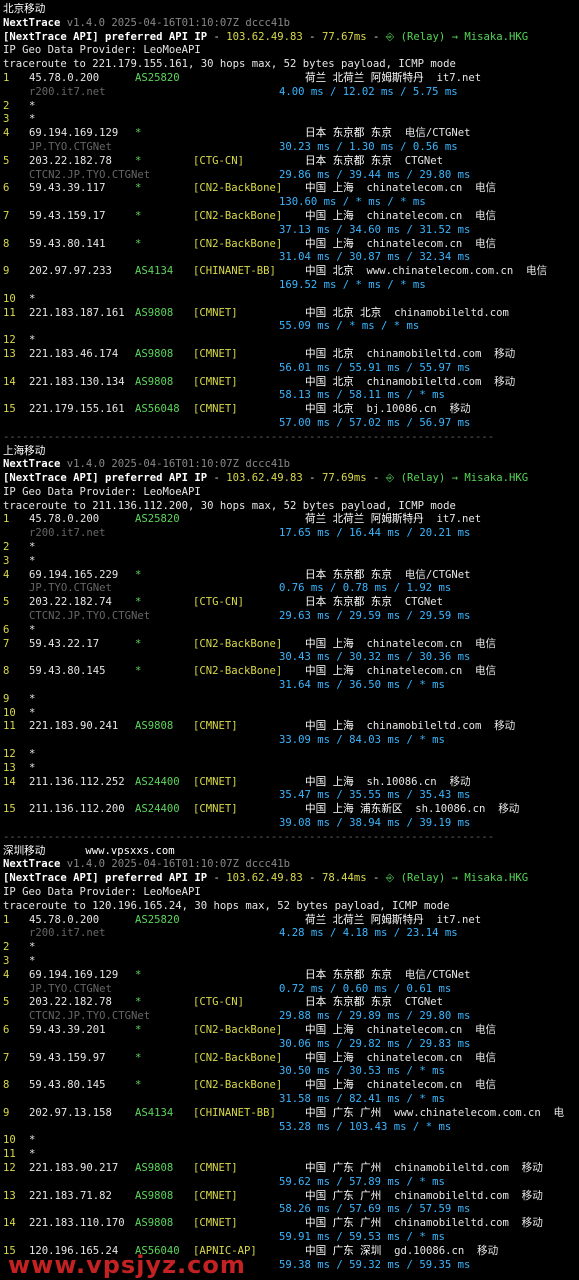 This screenshot has width=579, height=1280. Describe the element at coordinates (67, 215) in the screenshot. I see `hop-ip: 59.43.159.17` at that location.